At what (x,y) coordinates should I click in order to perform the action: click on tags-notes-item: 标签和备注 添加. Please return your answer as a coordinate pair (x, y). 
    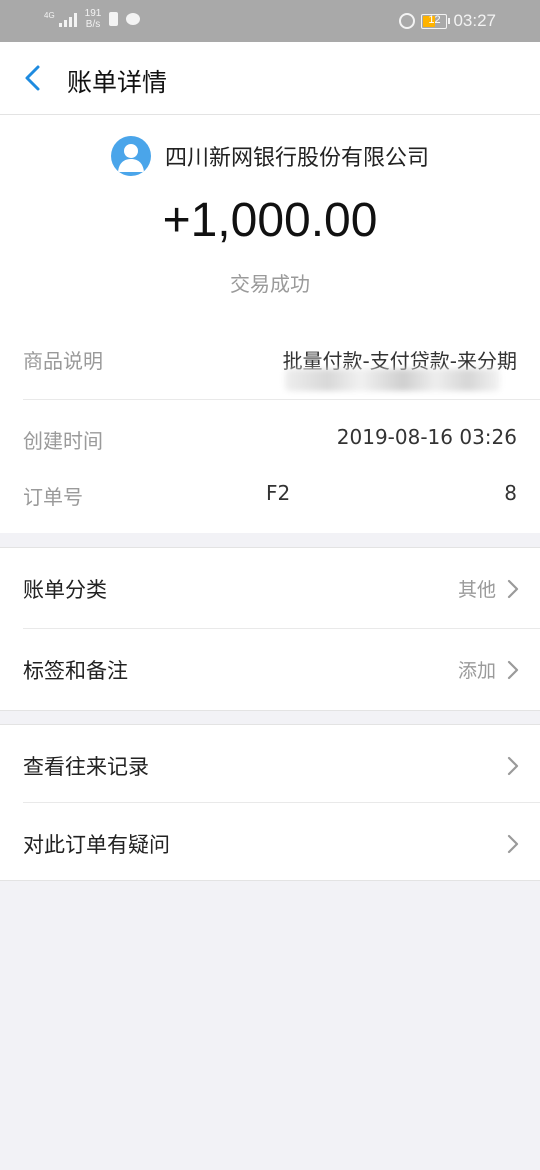
    Looking at the image, I should click on (270, 669).